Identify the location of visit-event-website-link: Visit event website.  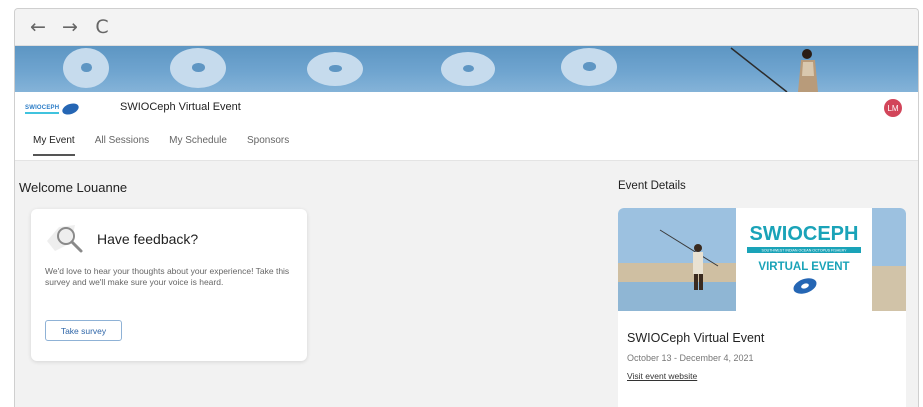
(662, 376).